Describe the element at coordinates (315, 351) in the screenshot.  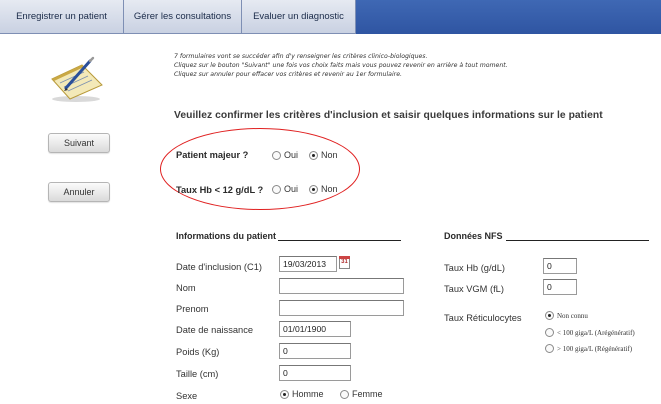
I see `poids-field: 0` at that location.